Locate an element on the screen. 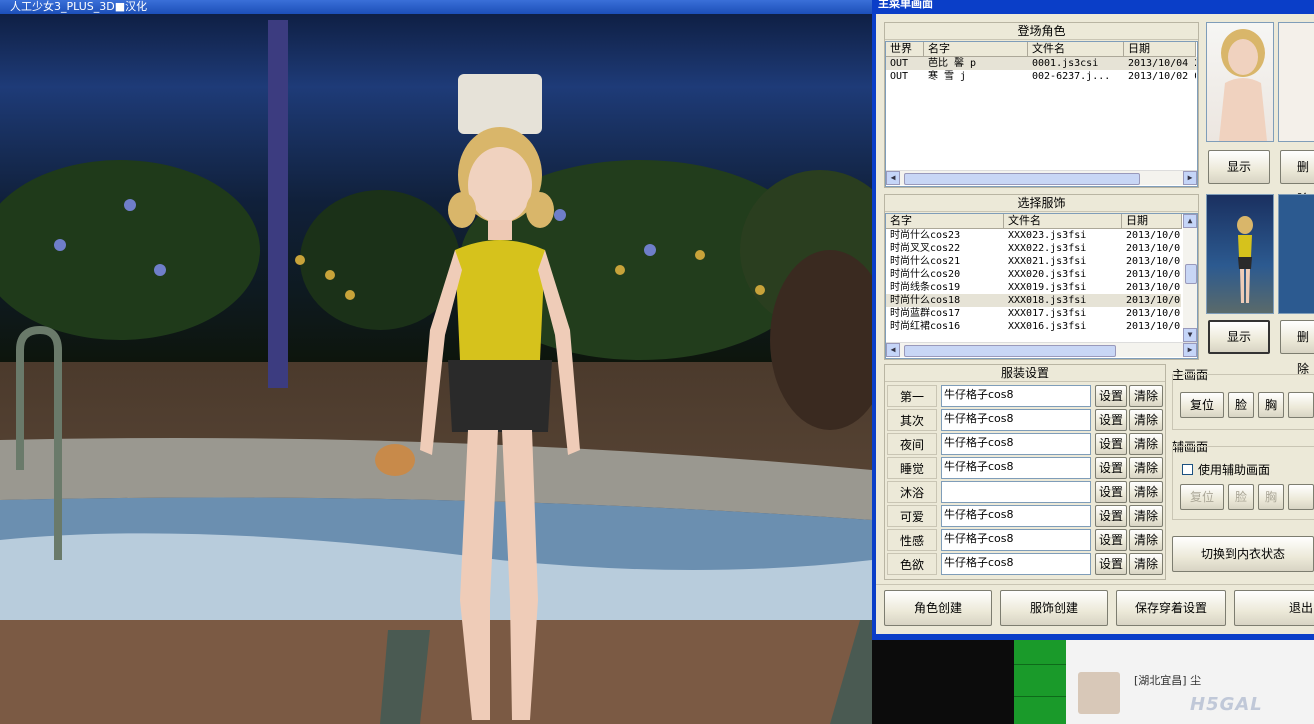 The height and width of the screenshot is (724, 1314). show-outfit-button: 显示 is located at coordinates (1239, 337).